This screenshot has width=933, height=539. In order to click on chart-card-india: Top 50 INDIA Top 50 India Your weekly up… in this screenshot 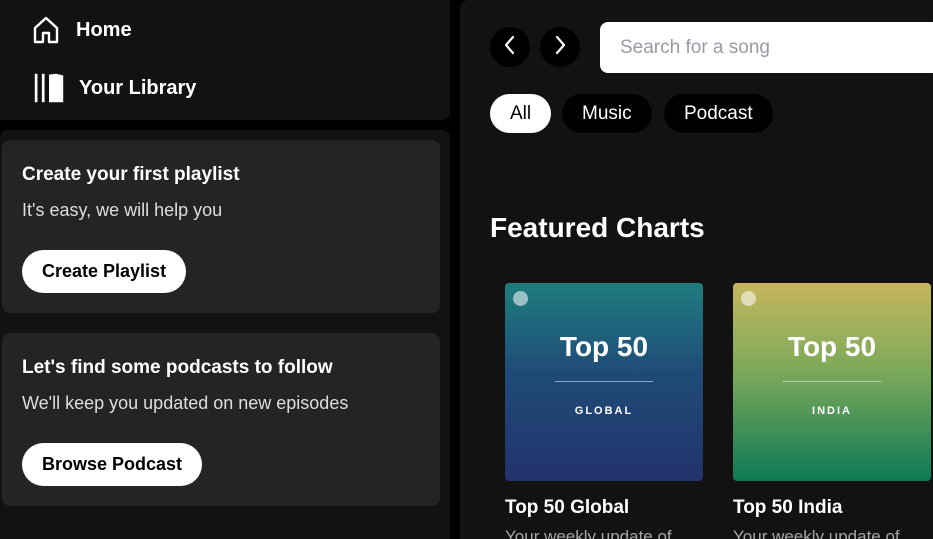, I will do `click(832, 411)`.